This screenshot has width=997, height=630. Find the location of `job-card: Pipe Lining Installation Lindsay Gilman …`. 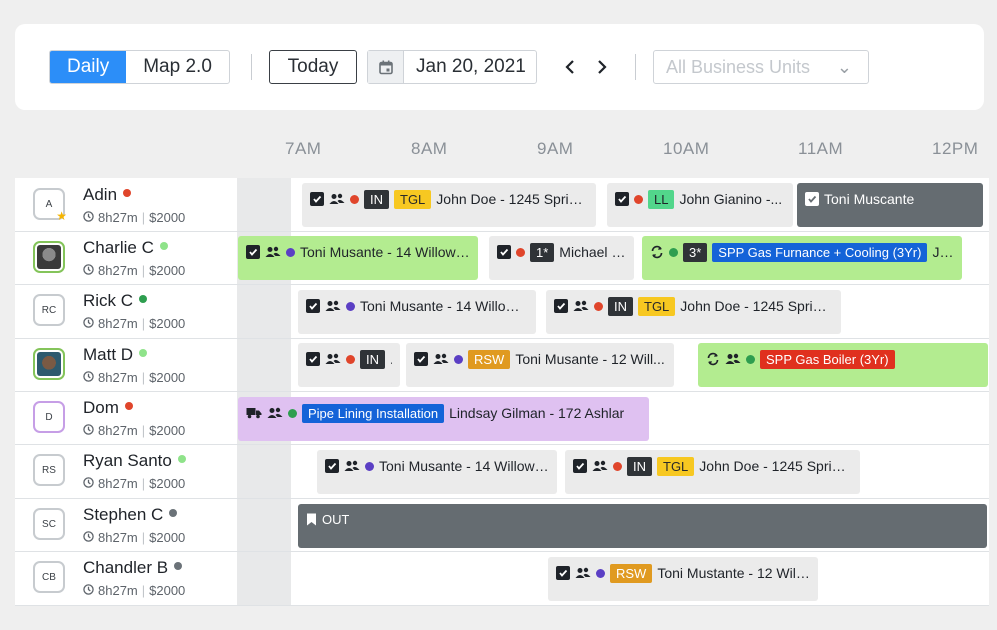

job-card: Pipe Lining Installation Lindsay Gilman … is located at coordinates (443, 419).